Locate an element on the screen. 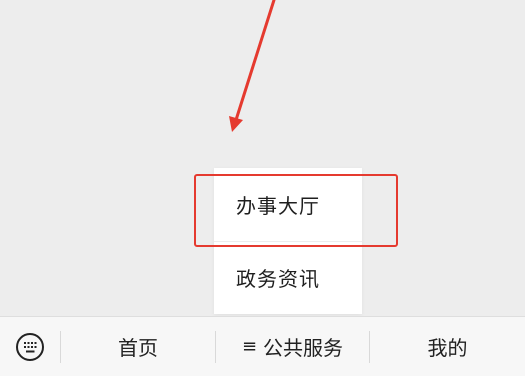 Image resolution: width=525 pixels, height=376 pixels. tab-mine-label: 我的 is located at coordinates (447, 348).